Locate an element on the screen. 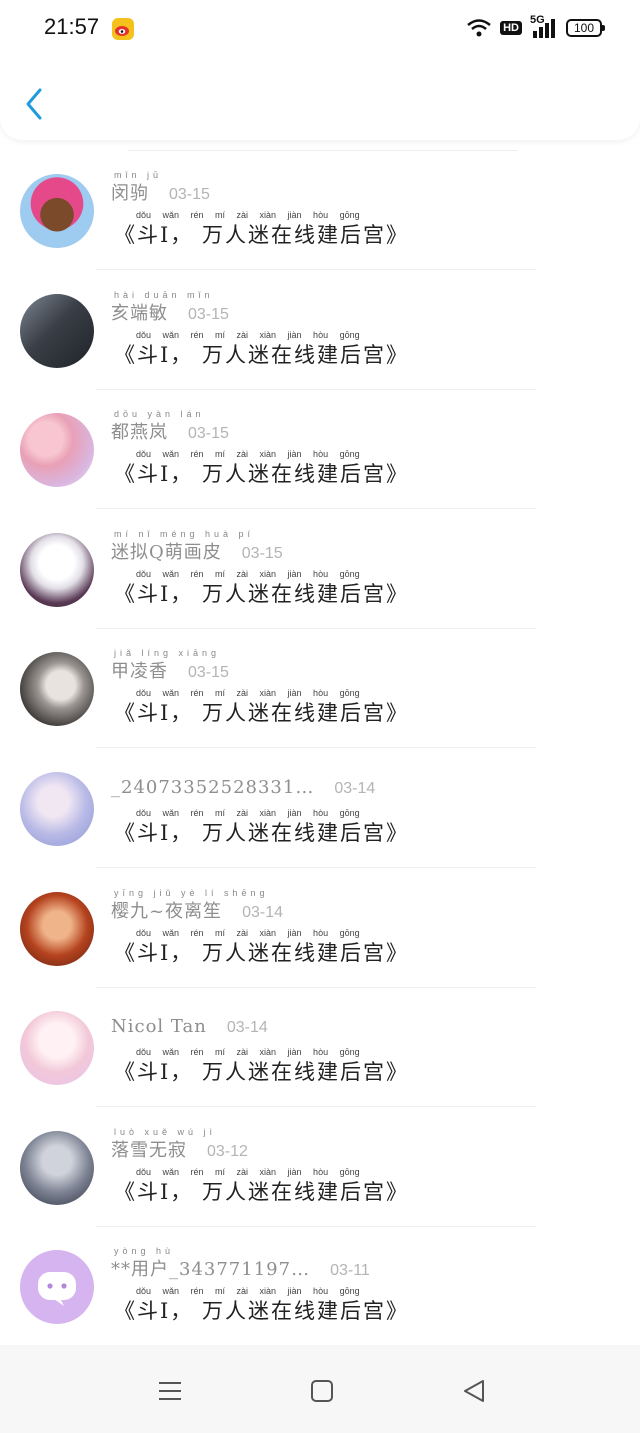  username: 落雪无寂 is located at coordinates (149, 1149).